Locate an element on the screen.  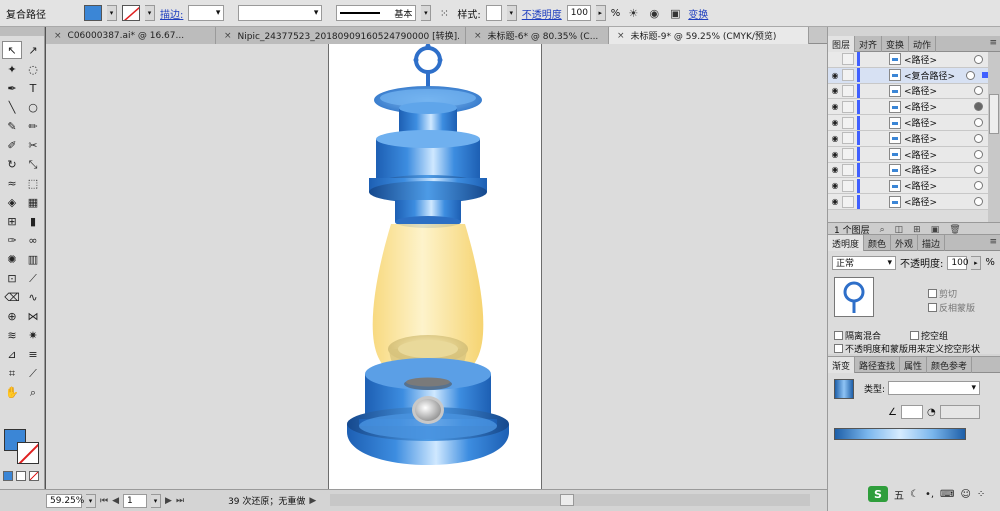
keyboard-icon: ⌨ is located at coordinates (947, 494).